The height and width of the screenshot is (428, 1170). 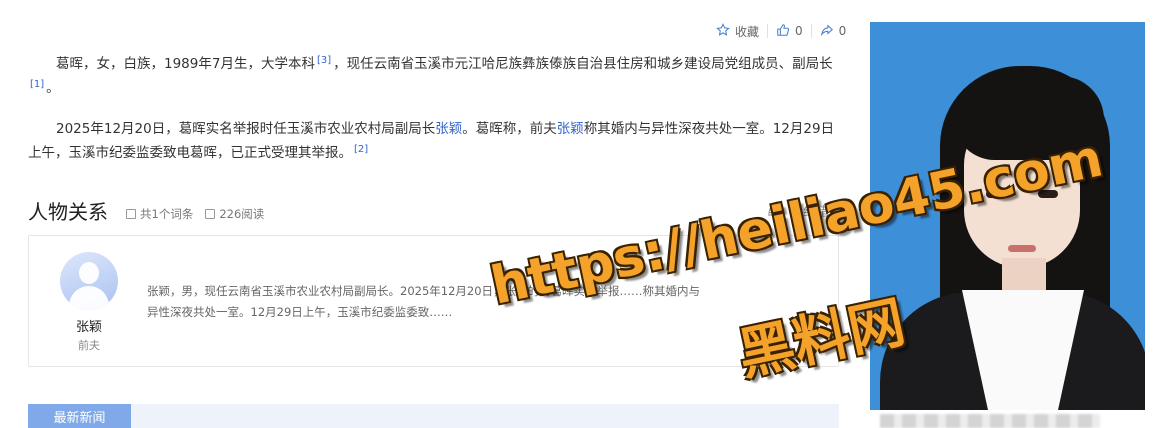 I want to click on paragraph-text: 。, so click(x=53, y=88).